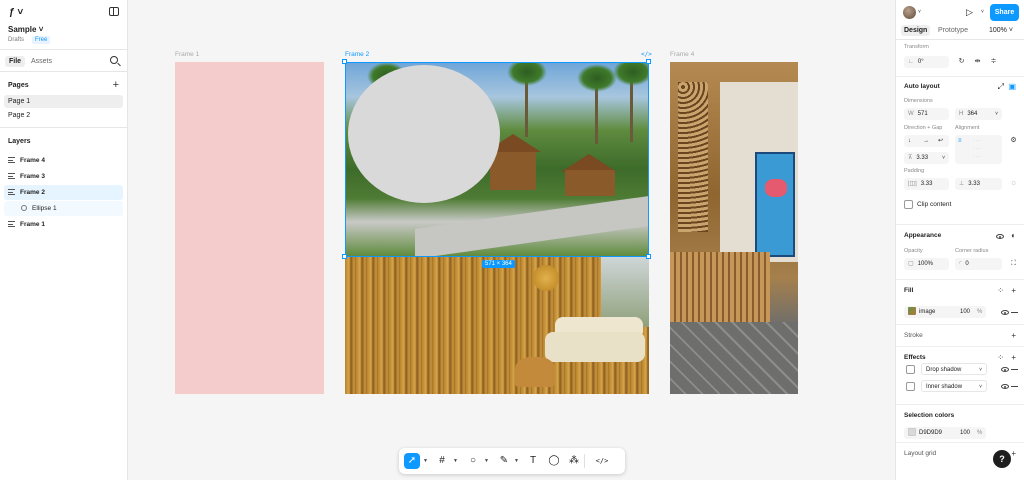 This screenshot has width=1024, height=480. What do you see at coordinates (978, 114) in the screenshot?
I see `height-field: H 364 ˅` at bounding box center [978, 114].